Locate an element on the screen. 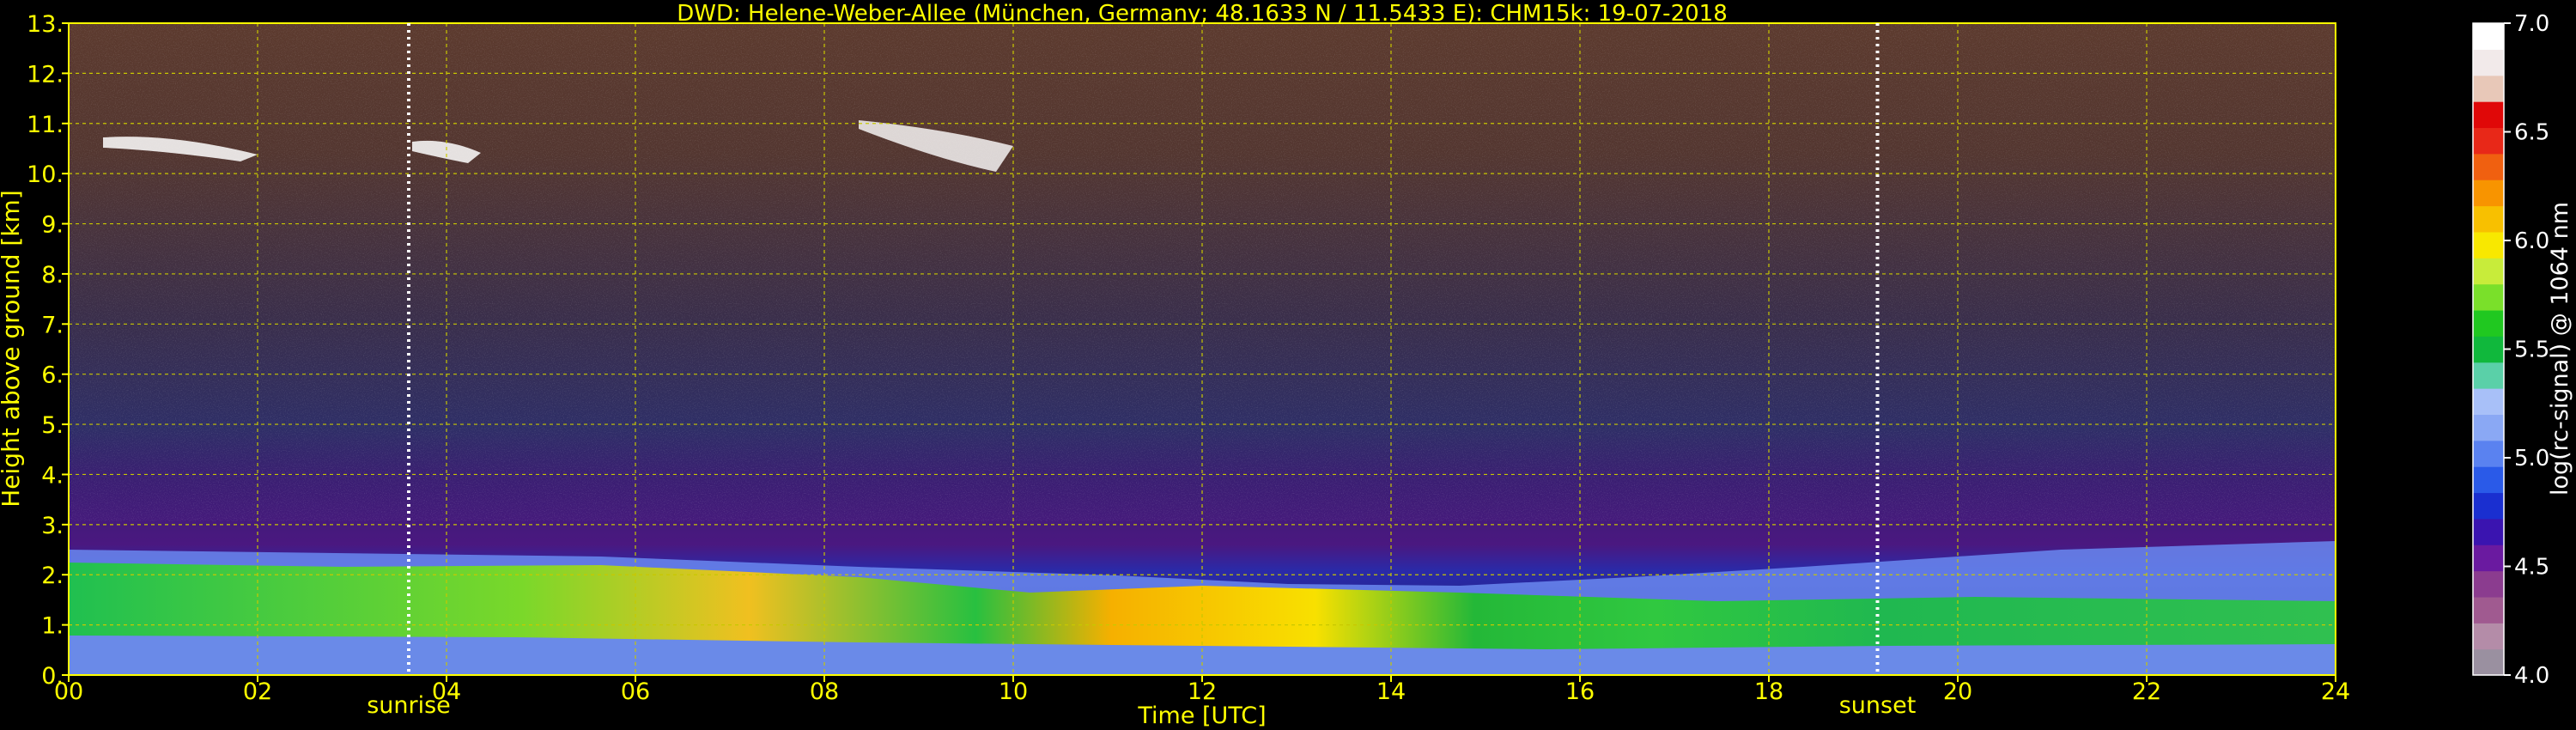 This screenshot has height=730, width=2576. x-tick-label: 04 is located at coordinates (446, 691).